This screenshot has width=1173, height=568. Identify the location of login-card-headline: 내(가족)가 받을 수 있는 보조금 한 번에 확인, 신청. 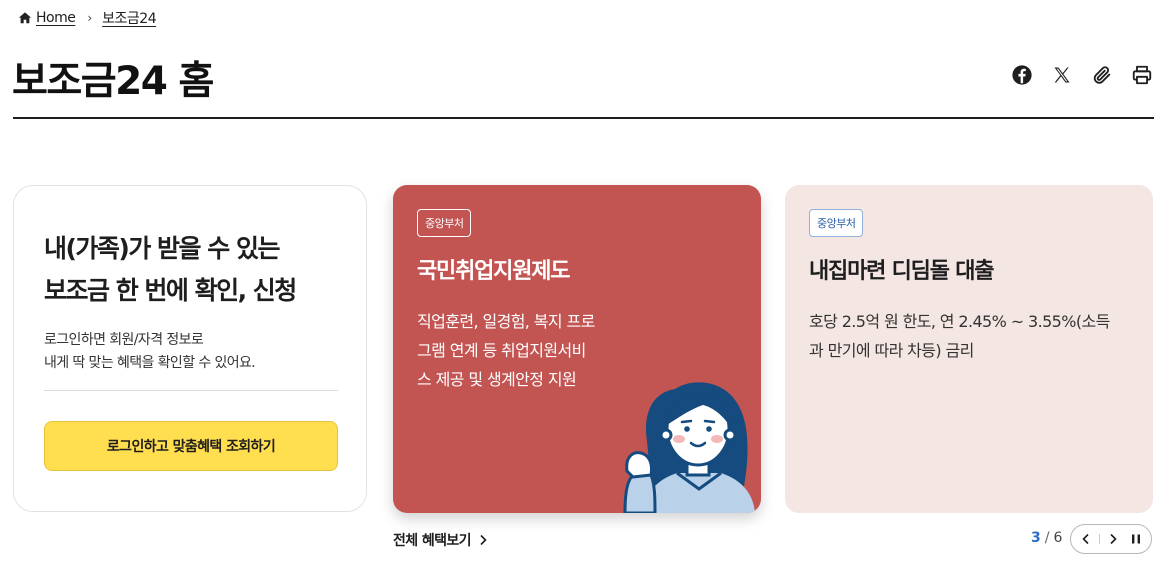
(199, 270).